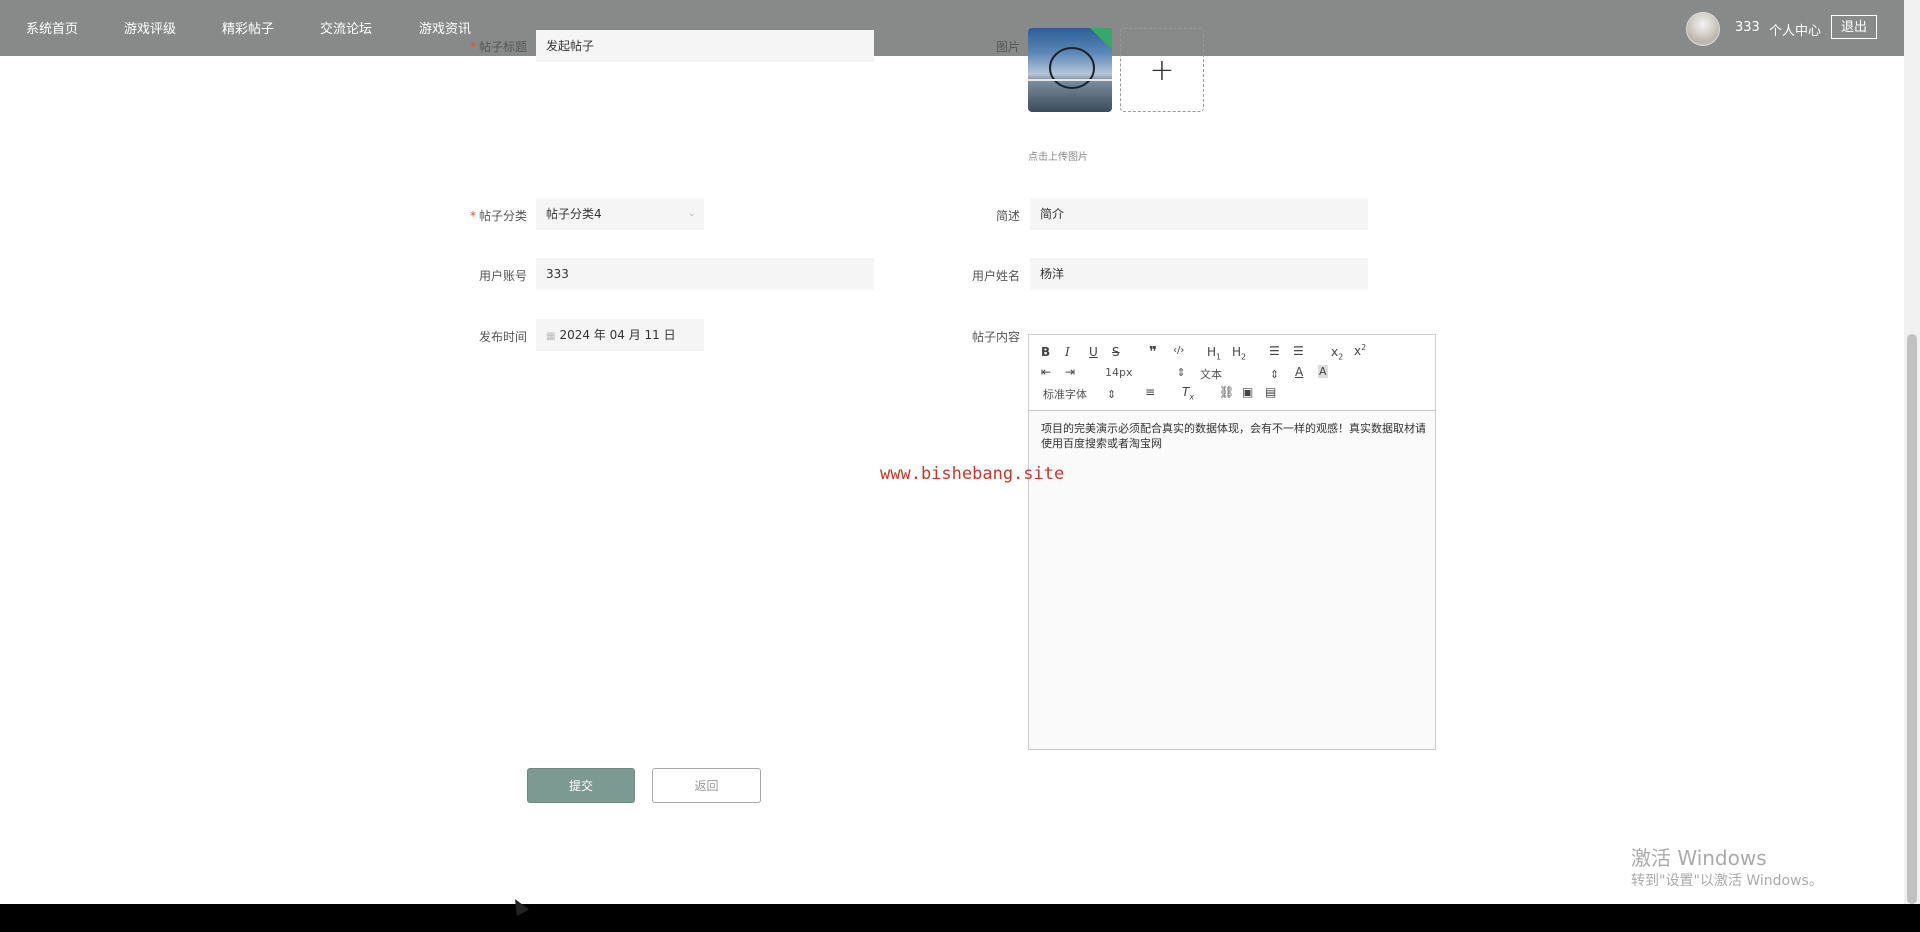  Describe the element at coordinates (1070, 70) in the screenshot. I see `uploaded-image-thumbnail` at that location.